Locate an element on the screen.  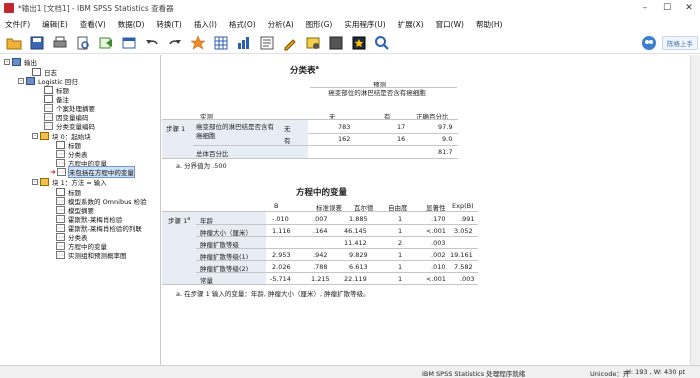
insert-text-icon is located at coordinates (313, 43).